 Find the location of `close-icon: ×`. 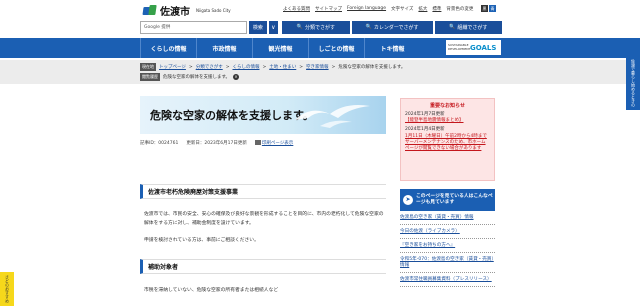

close-icon: × is located at coordinates (236, 77).